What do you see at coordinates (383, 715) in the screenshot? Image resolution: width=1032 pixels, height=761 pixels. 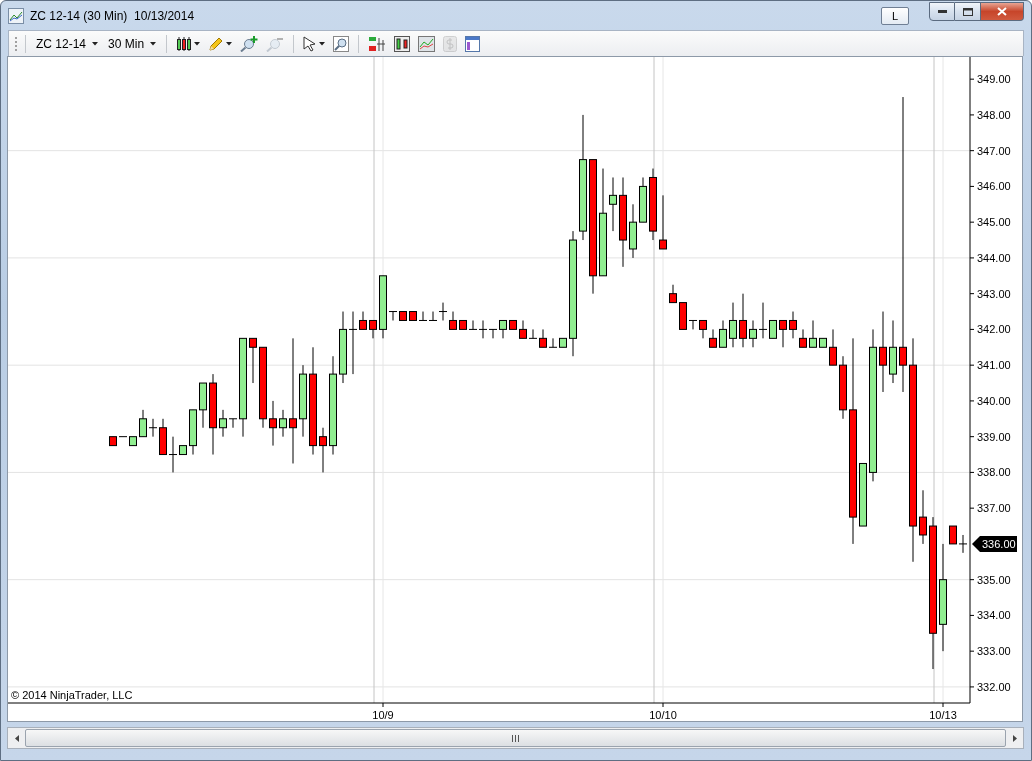 I see `date-axis-label: 10/9` at bounding box center [383, 715].